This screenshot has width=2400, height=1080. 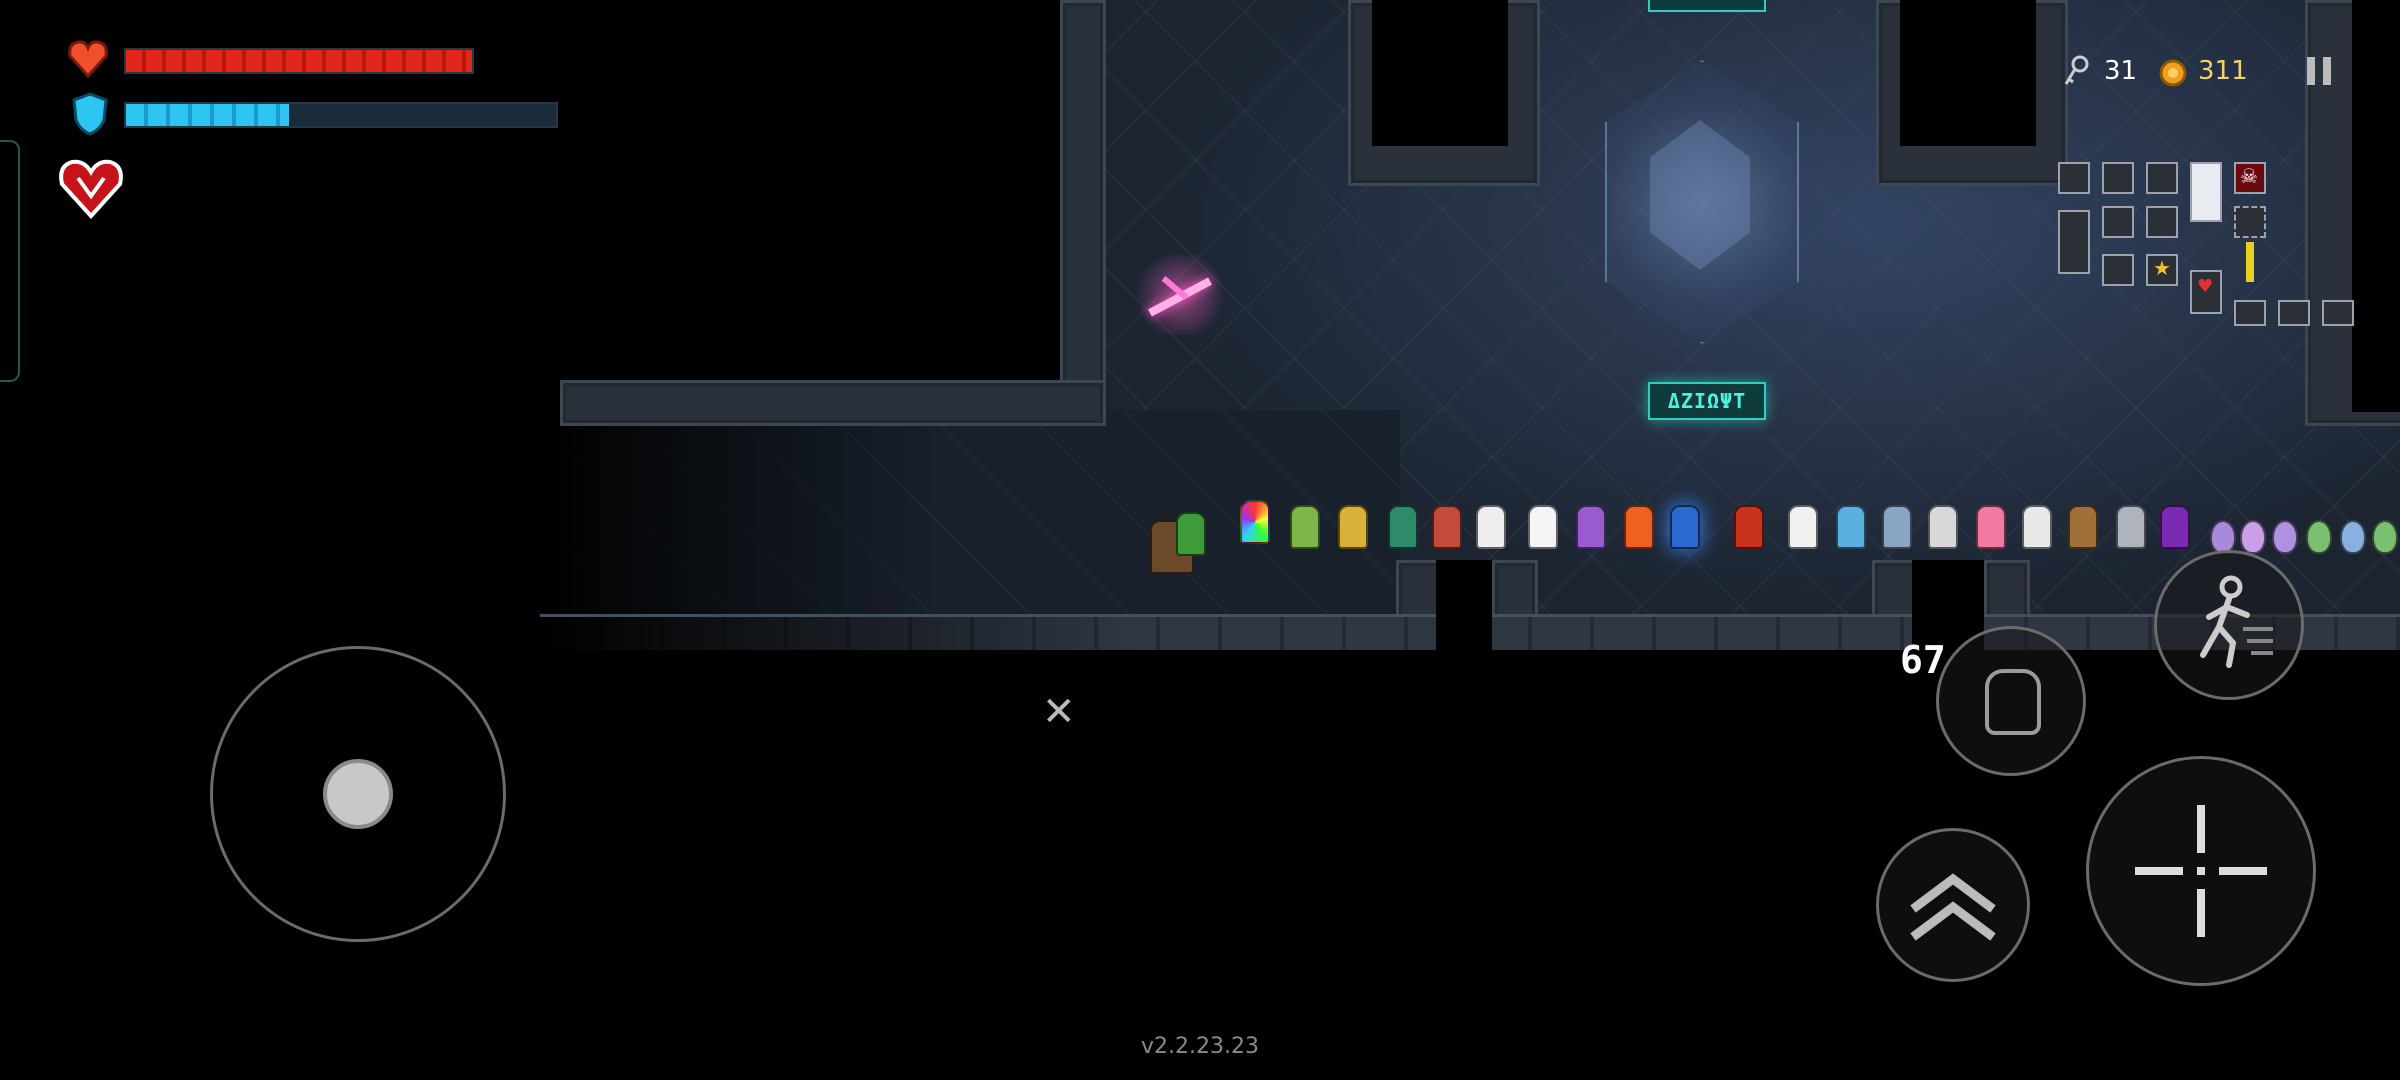 What do you see at coordinates (2131, 527) in the screenshot?
I see `pet-gray` at bounding box center [2131, 527].